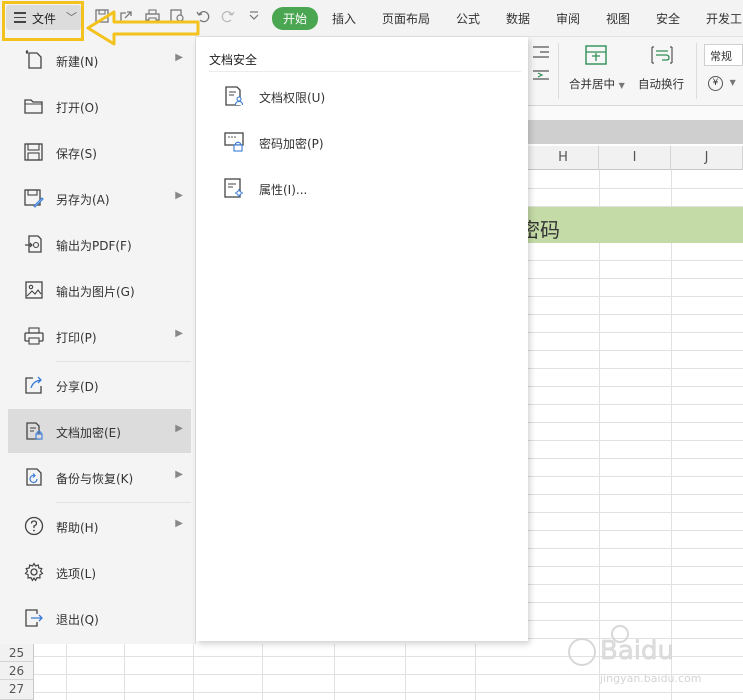  I want to click on menu-item-help: 帮助(H) ▶, so click(99, 526).